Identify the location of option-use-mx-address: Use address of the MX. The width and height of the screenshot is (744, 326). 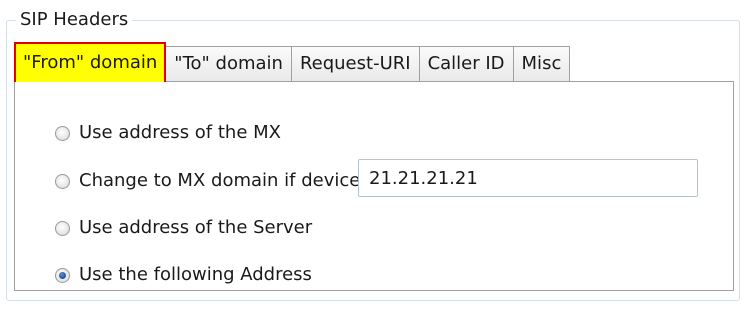
(168, 133).